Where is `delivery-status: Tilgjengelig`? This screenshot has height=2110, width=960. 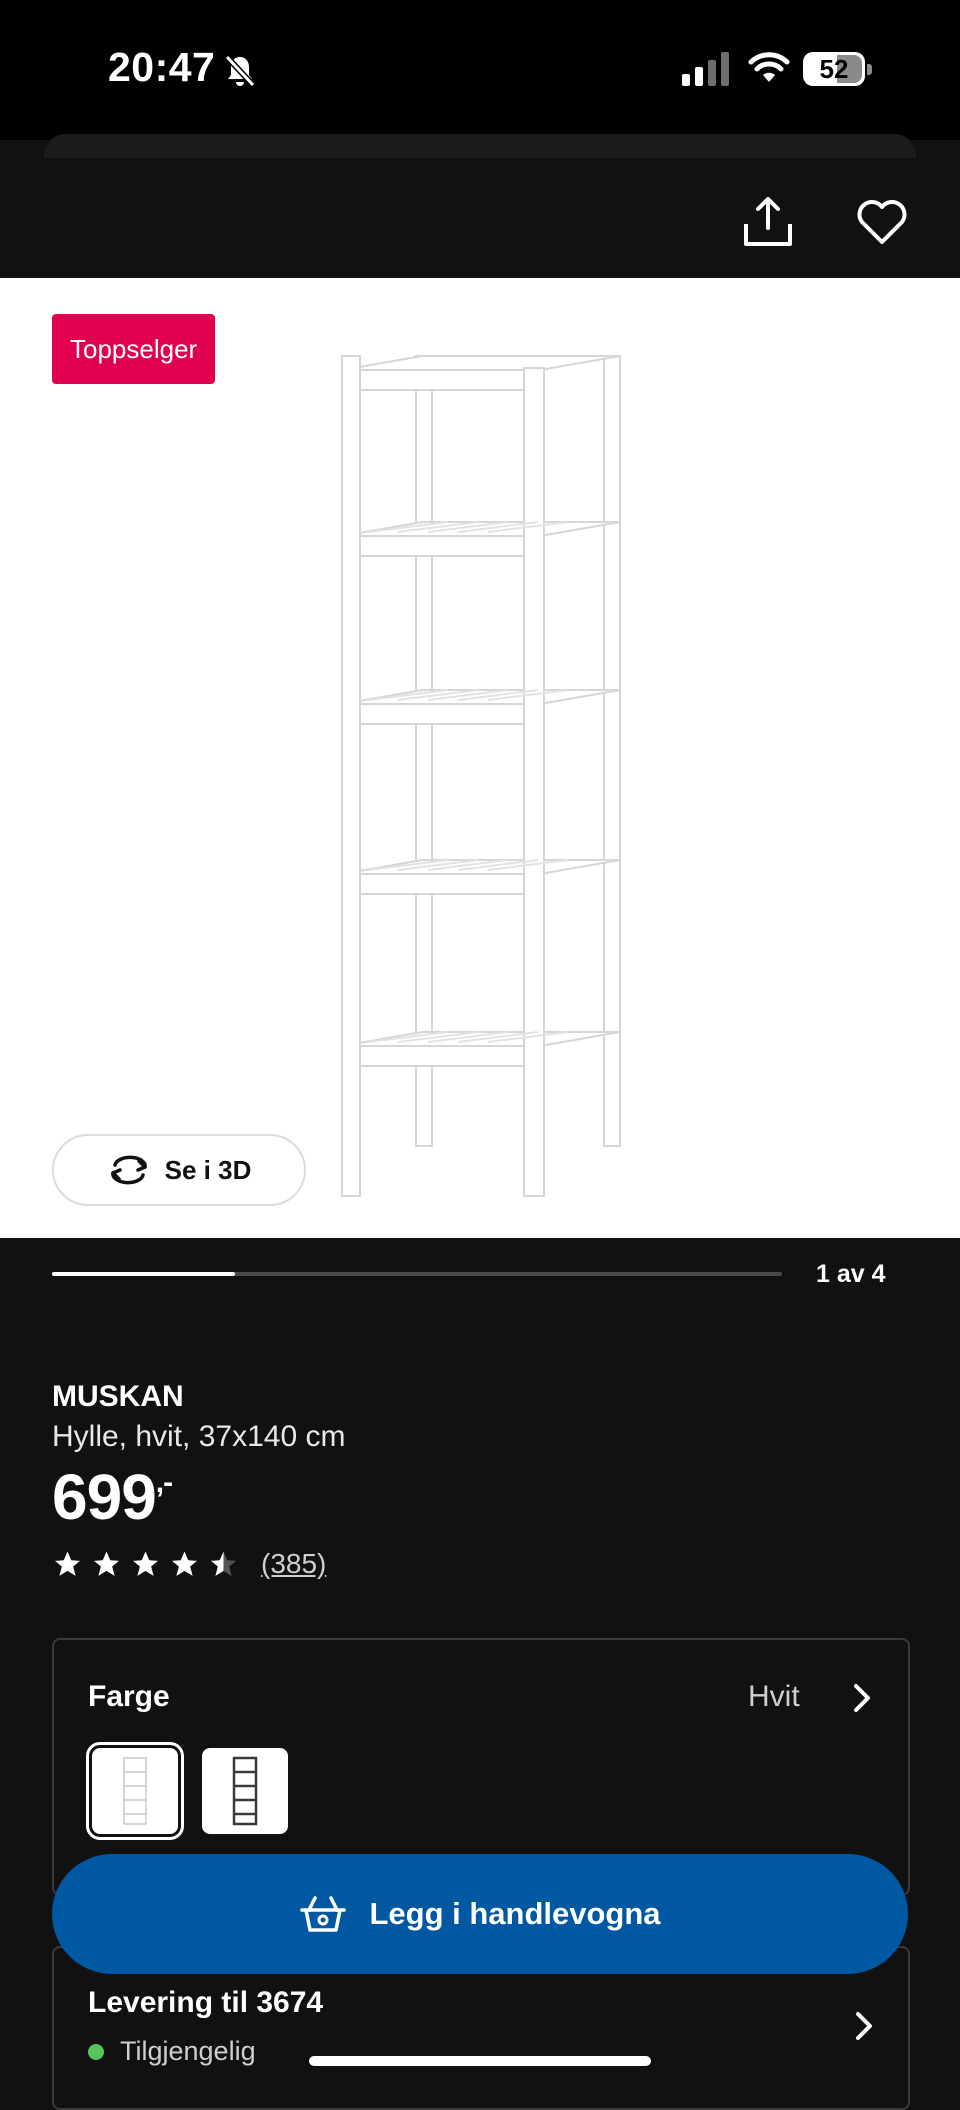 delivery-status: Tilgjengelig is located at coordinates (172, 2051).